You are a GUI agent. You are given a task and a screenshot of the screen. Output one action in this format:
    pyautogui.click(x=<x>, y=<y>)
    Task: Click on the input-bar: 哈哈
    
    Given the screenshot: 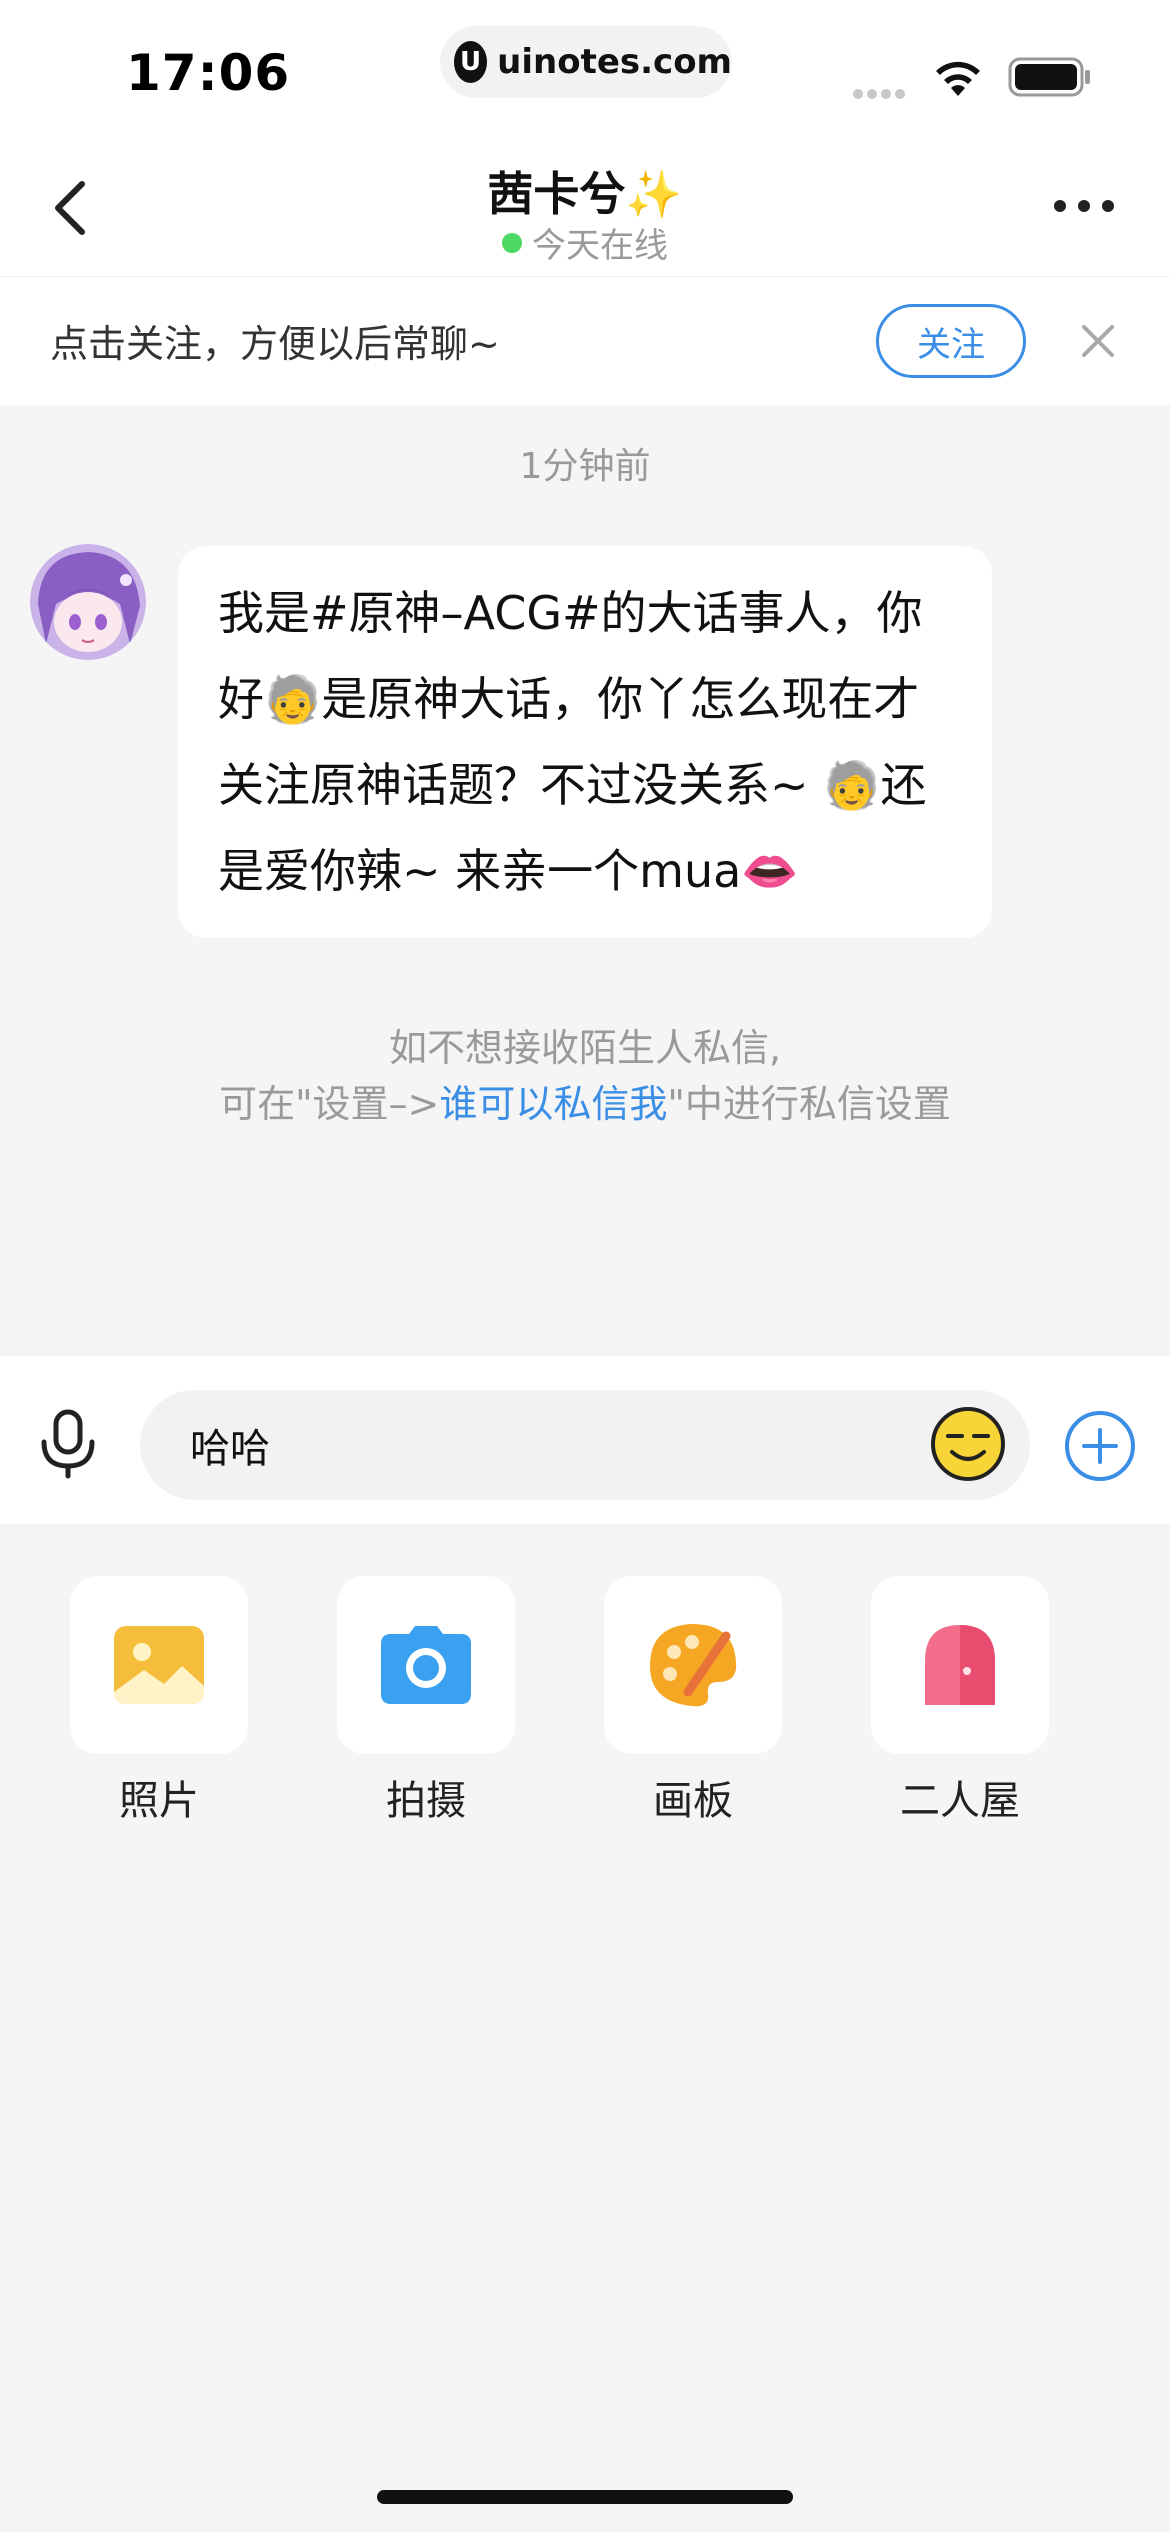 What is the action you would take?
    pyautogui.click(x=585, y=1440)
    